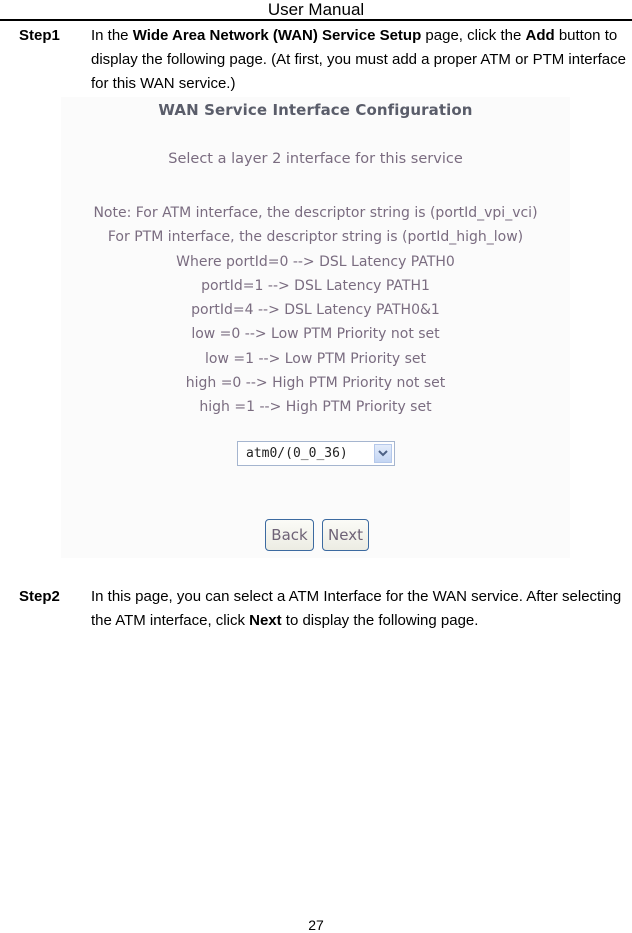 The width and height of the screenshot is (632, 933). Describe the element at coordinates (315, 285) in the screenshot. I see `note-line: portId=1 --> DSL Latency PATH1` at that location.